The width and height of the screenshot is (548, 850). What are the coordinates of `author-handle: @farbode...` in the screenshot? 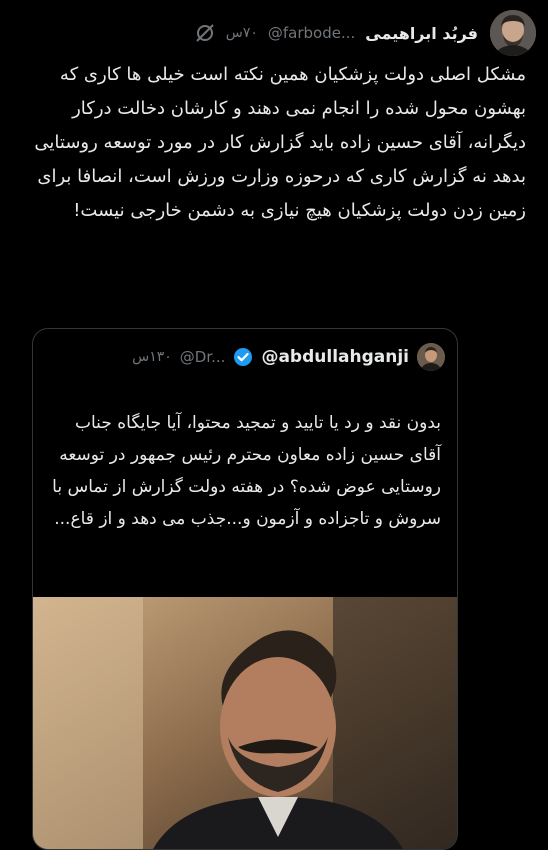 It's located at (311, 33).